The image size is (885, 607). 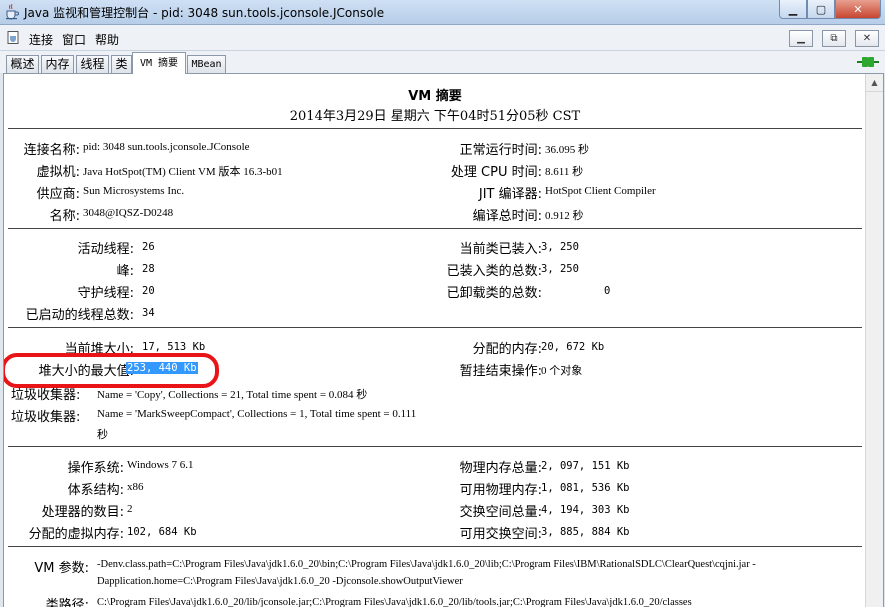 What do you see at coordinates (22, 64) in the screenshot?
I see `tab-overview: 概述` at bounding box center [22, 64].